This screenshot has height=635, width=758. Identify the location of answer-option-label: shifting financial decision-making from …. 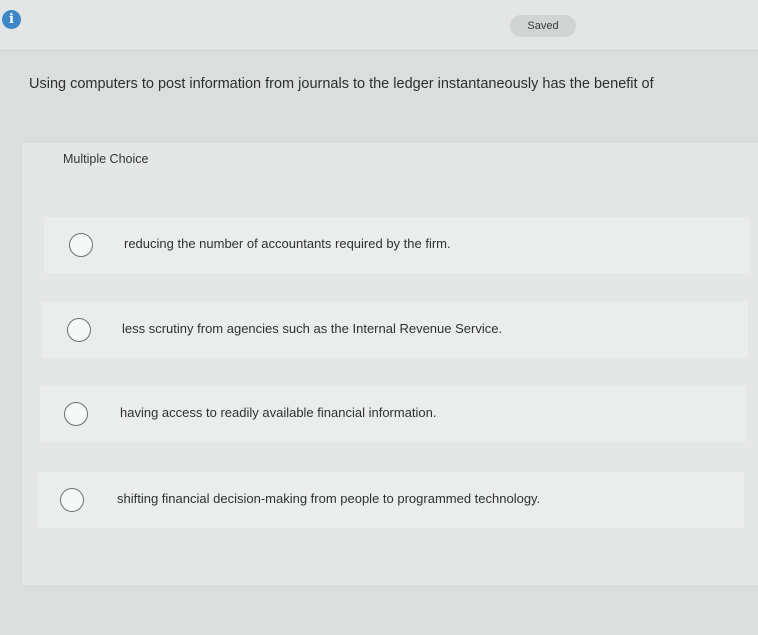
(329, 498).